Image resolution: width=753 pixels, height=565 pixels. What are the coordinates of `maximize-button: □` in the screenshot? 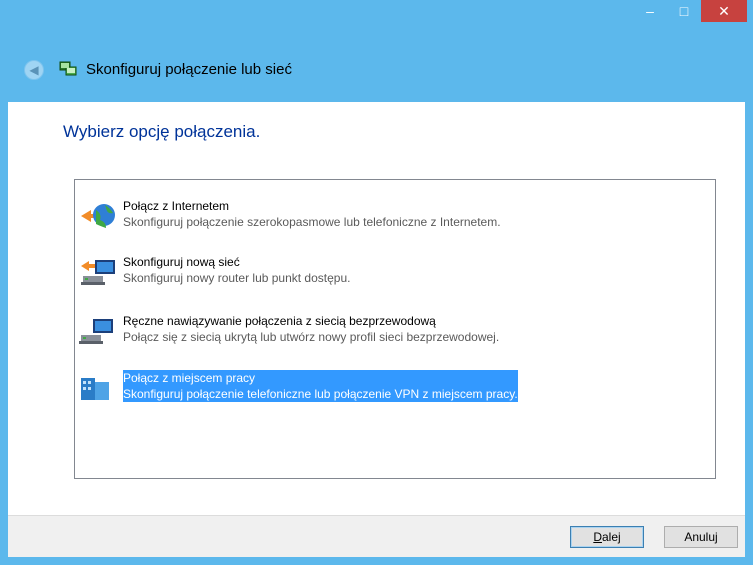 It's located at (684, 11).